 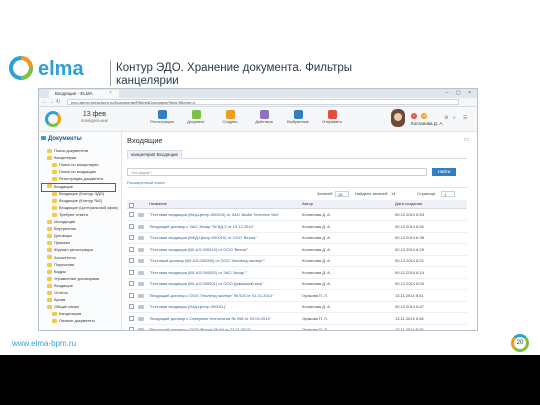 I want to click on sidebar-item: Поручения, so click(x=60, y=265).